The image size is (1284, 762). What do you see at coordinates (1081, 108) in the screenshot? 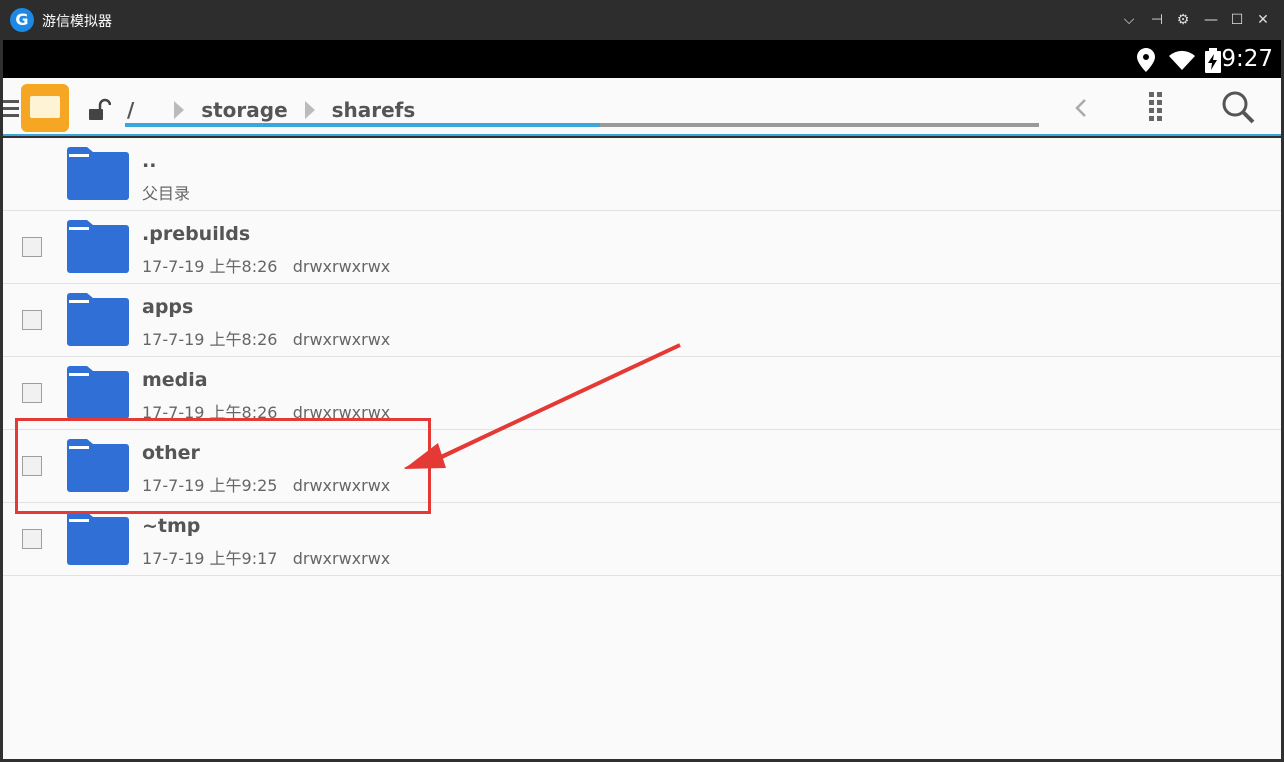
I see `back-chevron-icon` at bounding box center [1081, 108].